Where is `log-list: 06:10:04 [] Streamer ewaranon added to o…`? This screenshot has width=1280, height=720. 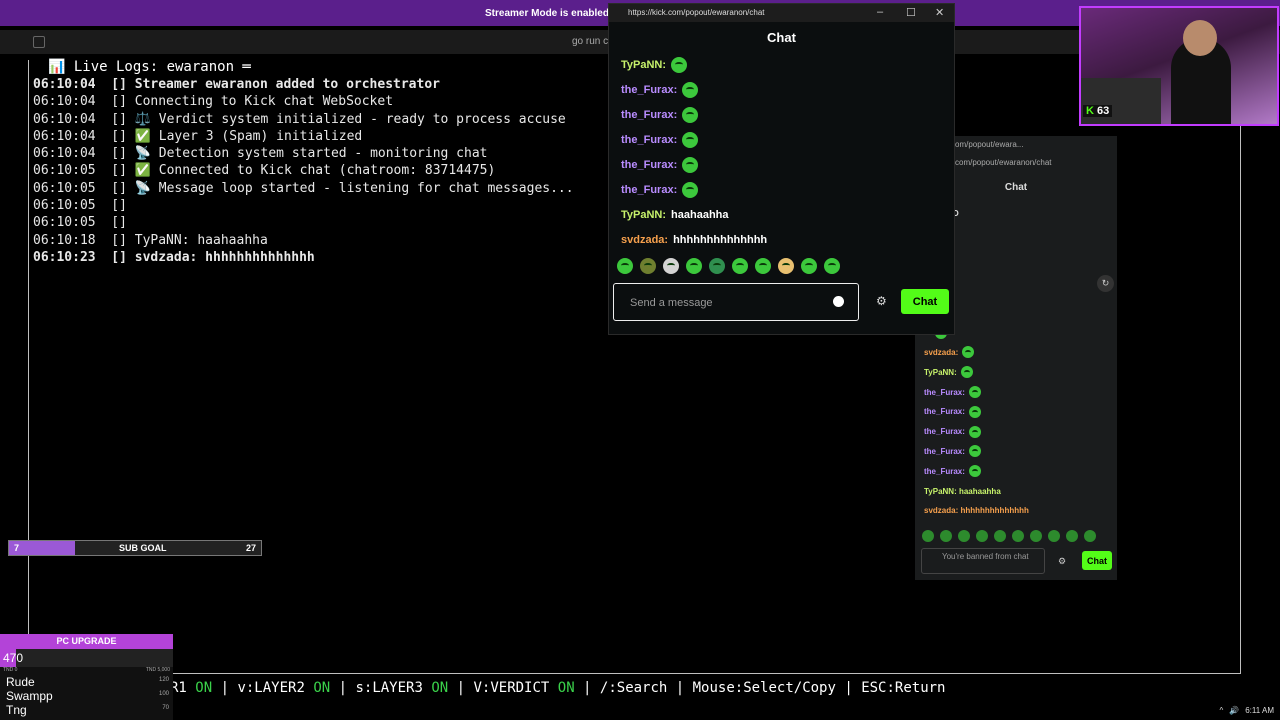
log-list: 06:10:04 [] Streamer ewaranon added to o… is located at coordinates (303, 171).